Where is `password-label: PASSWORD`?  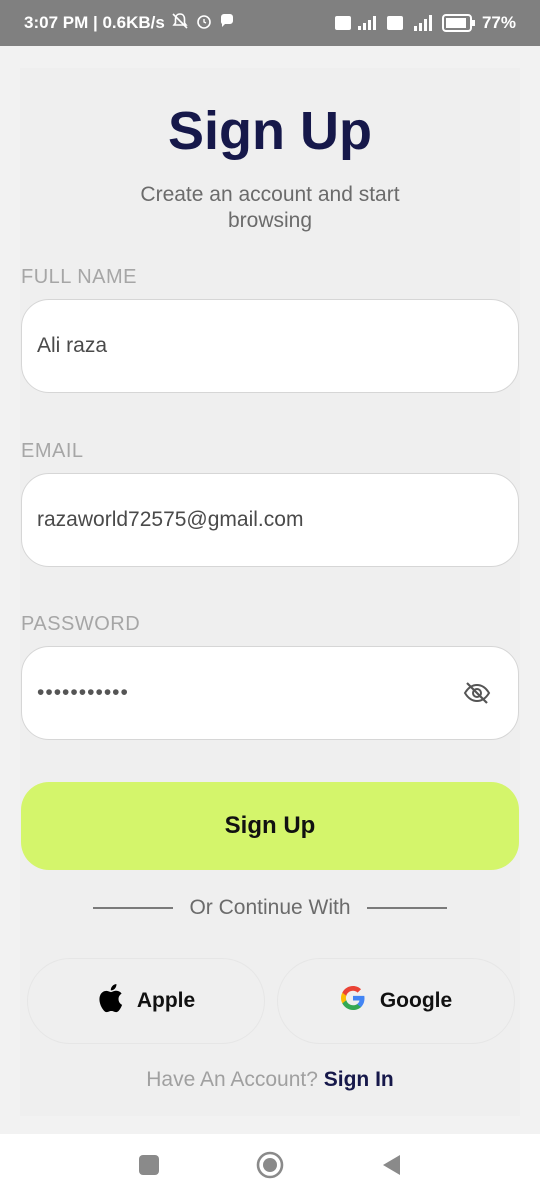 password-label: PASSWORD is located at coordinates (81, 624).